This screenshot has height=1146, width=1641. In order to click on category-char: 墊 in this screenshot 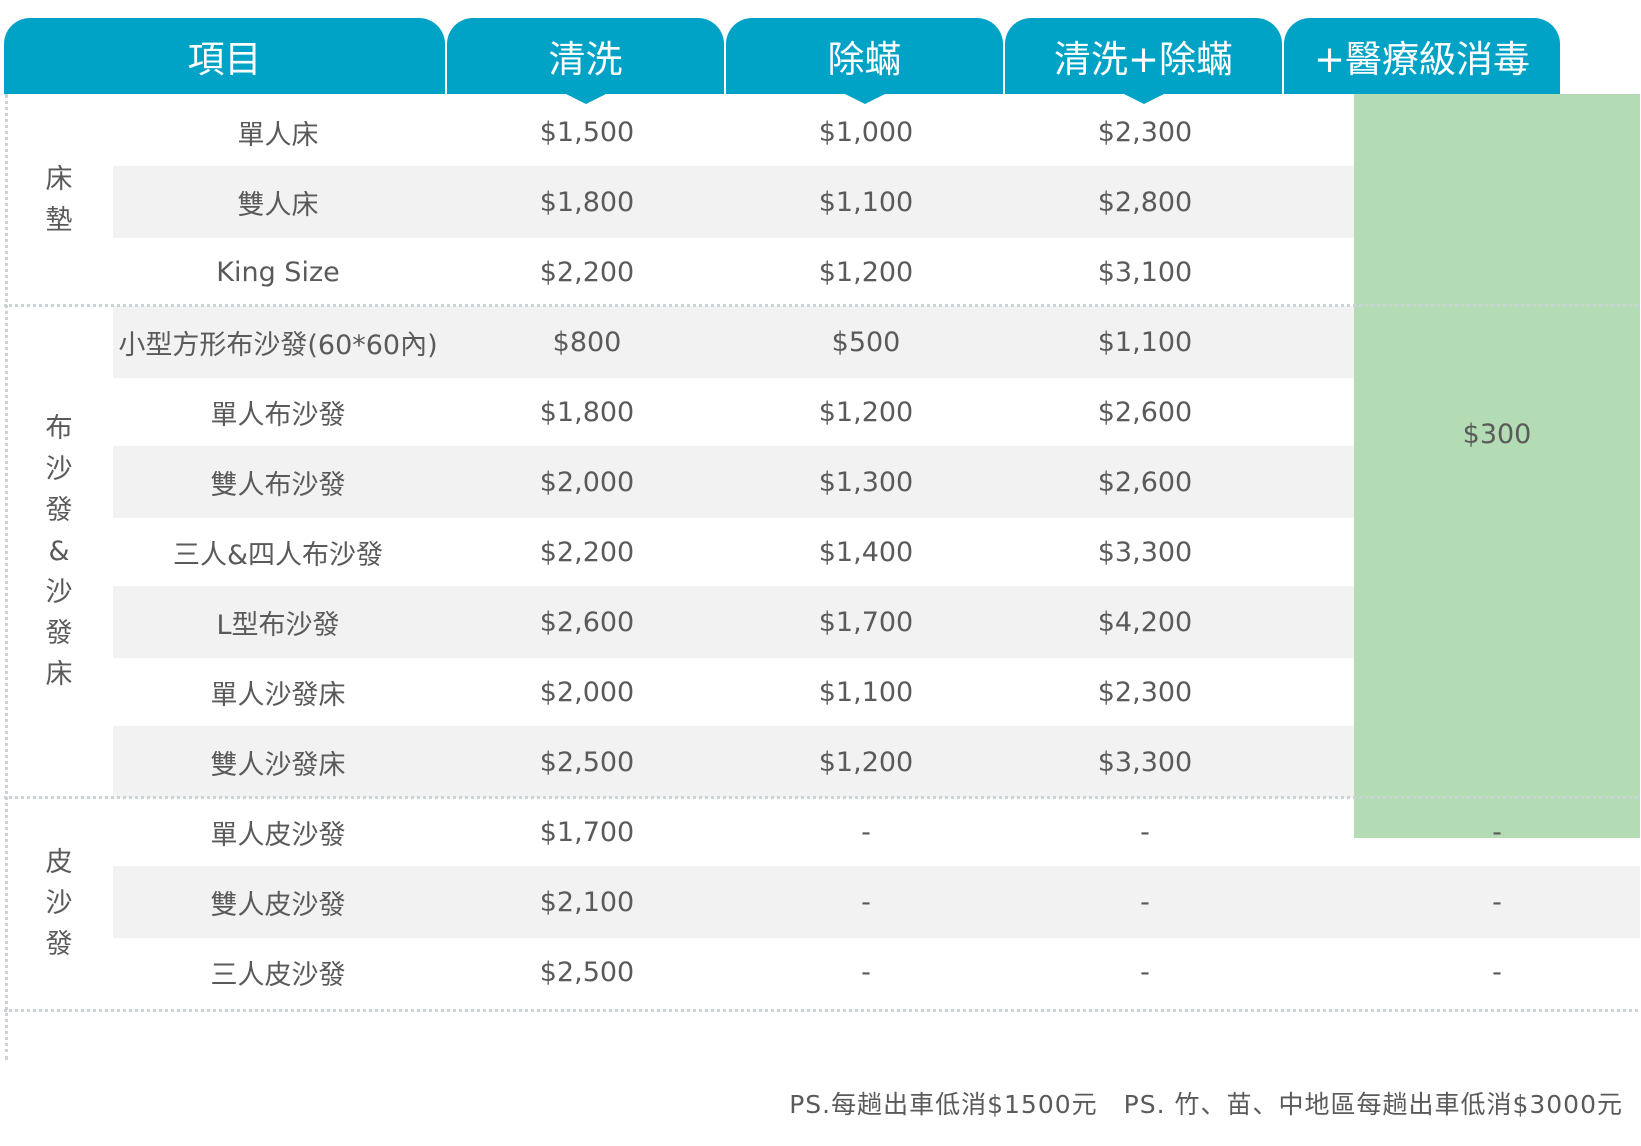, I will do `click(59, 220)`.